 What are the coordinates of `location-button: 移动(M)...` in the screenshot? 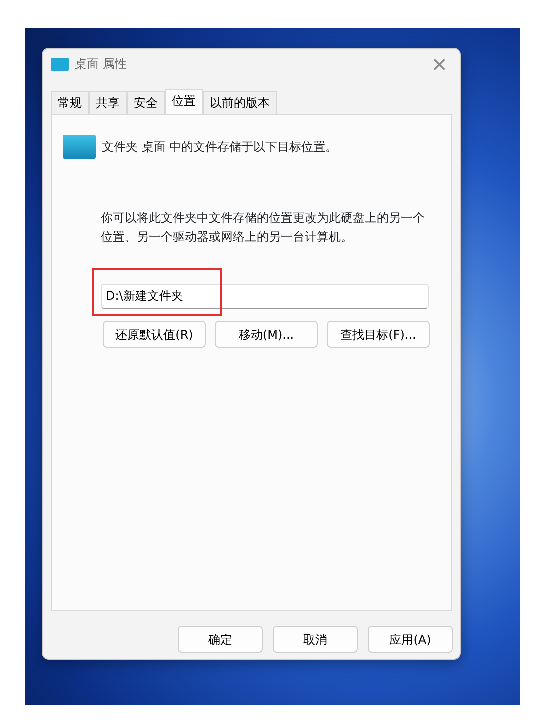 It's located at (266, 334).